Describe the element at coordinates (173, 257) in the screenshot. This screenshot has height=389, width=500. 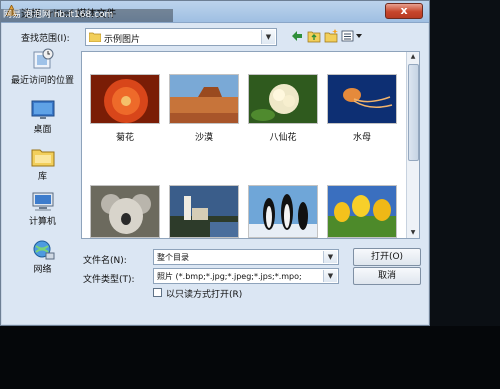
I see `filename-value: 整个目录` at that location.